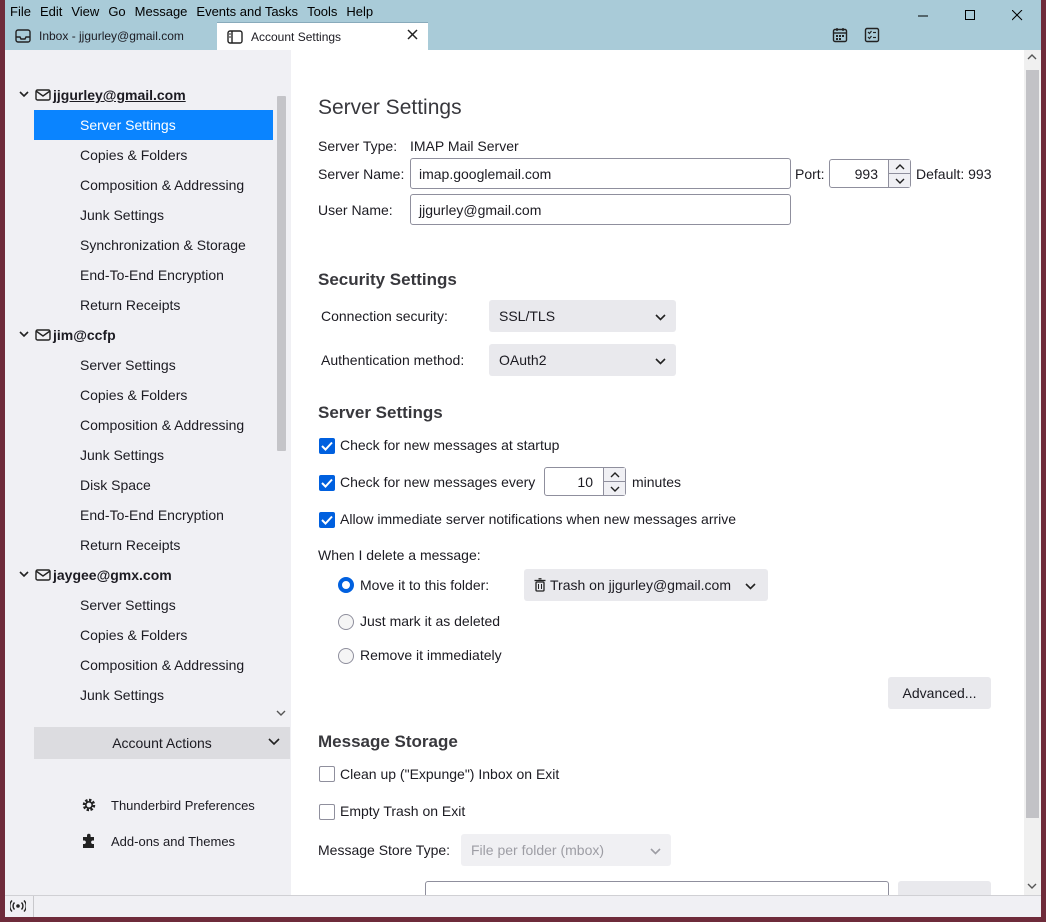 This screenshot has width=1046, height=922. What do you see at coordinates (85, 11) in the screenshot?
I see `menu-view: View` at bounding box center [85, 11].